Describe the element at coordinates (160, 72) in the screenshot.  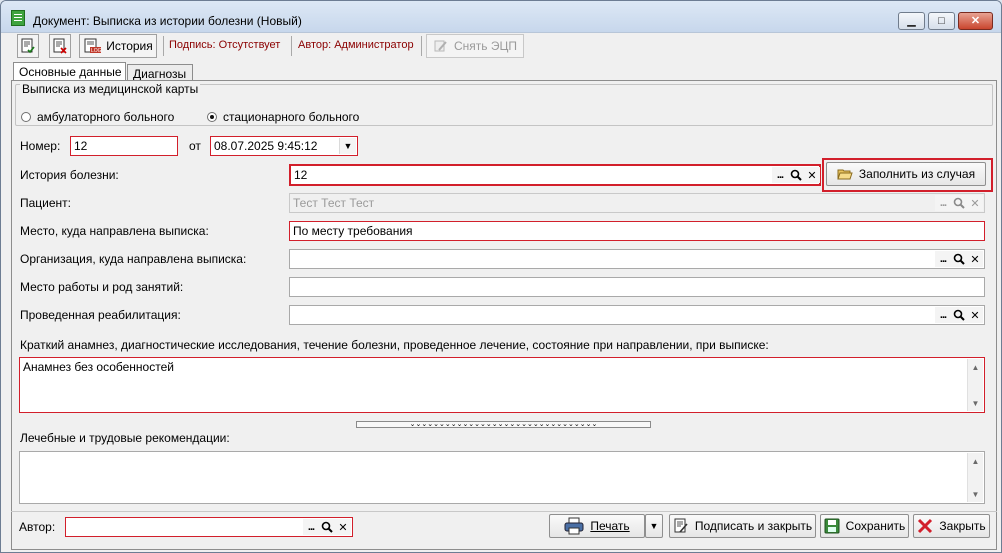
I see `tab-diagnoses: Диагнозы` at that location.